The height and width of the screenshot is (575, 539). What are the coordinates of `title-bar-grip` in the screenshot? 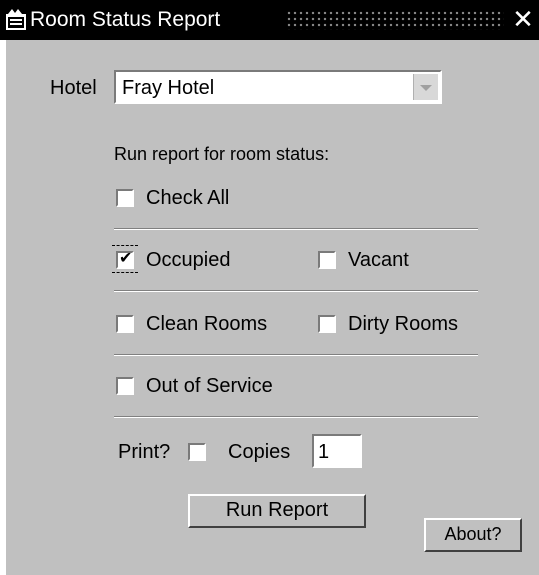 It's located at (395, 20).